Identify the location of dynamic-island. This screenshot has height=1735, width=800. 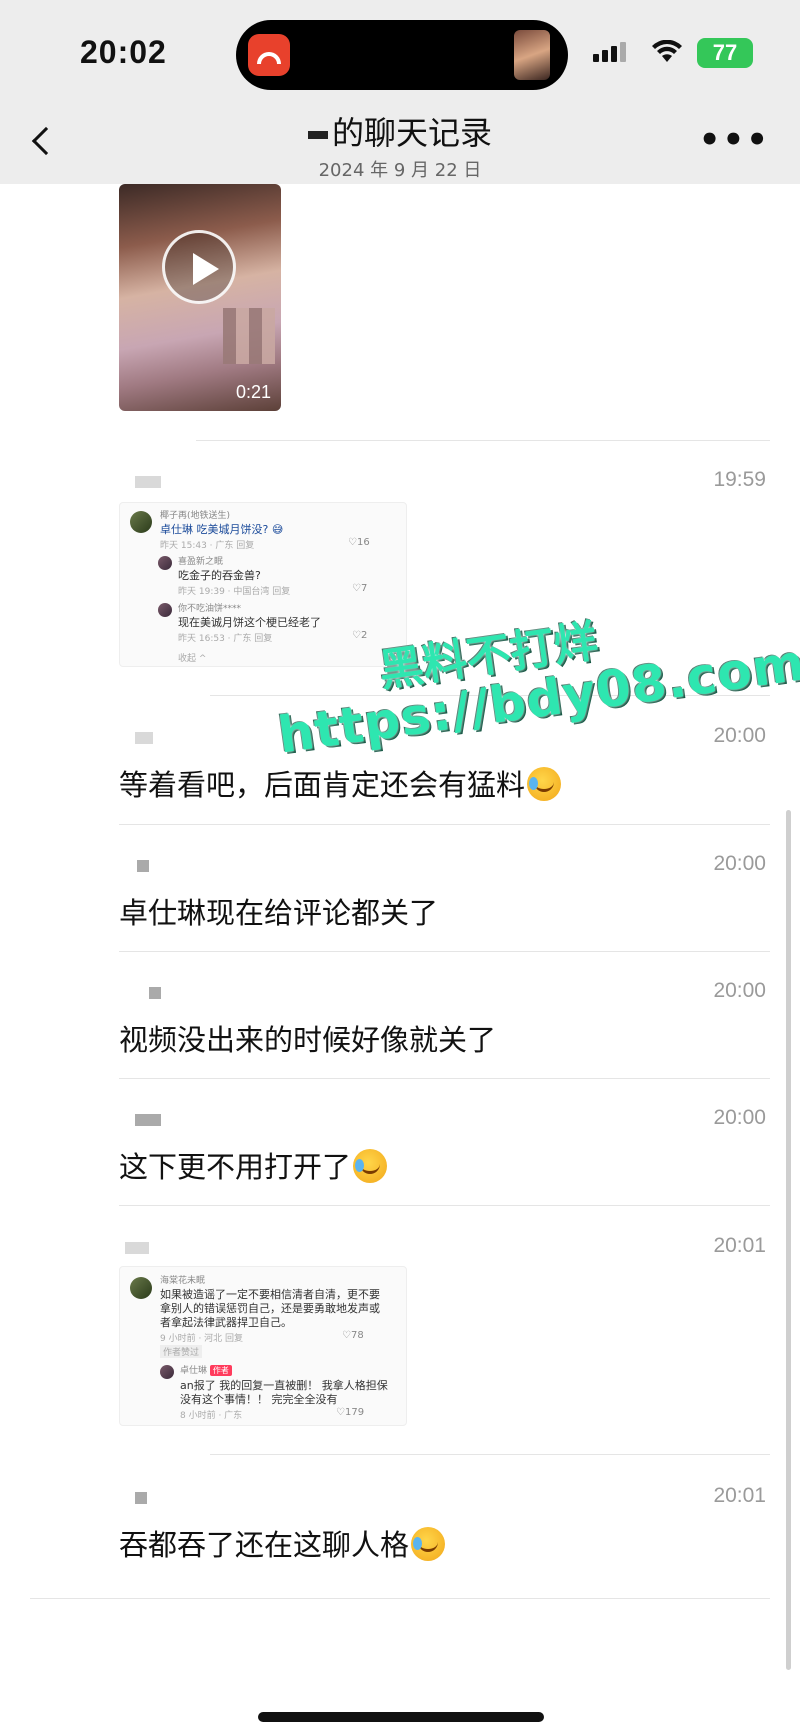
(402, 55).